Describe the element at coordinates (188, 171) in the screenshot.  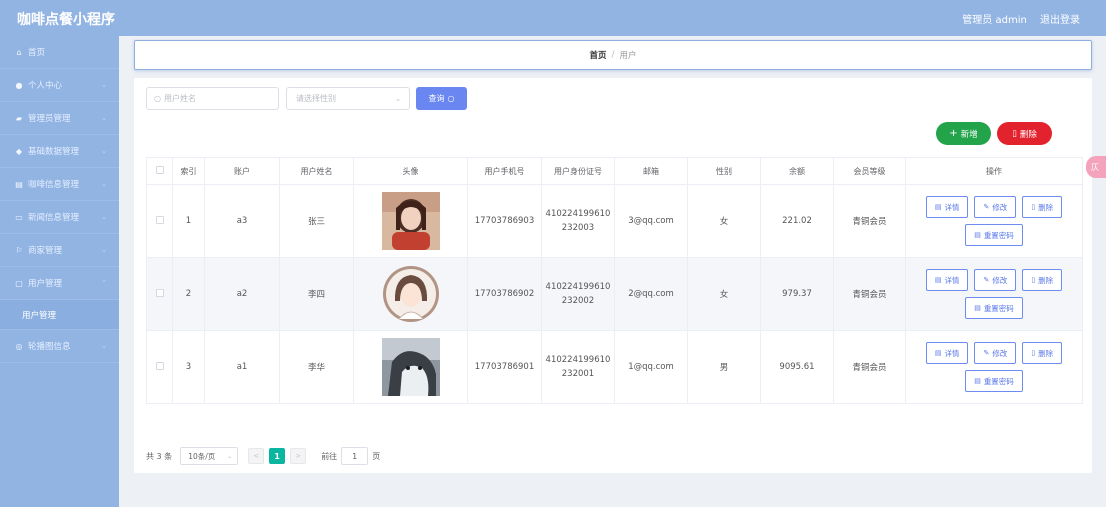
I see `column-header: 索引` at that location.